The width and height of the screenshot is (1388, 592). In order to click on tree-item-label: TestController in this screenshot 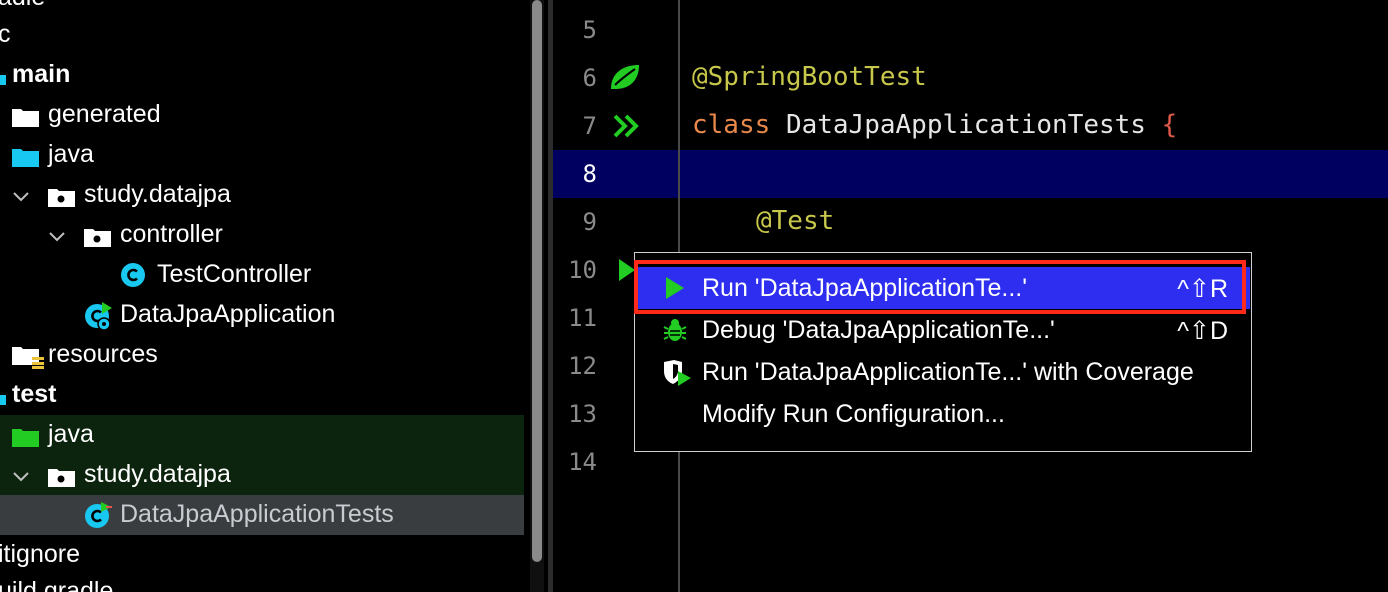, I will do `click(234, 274)`.